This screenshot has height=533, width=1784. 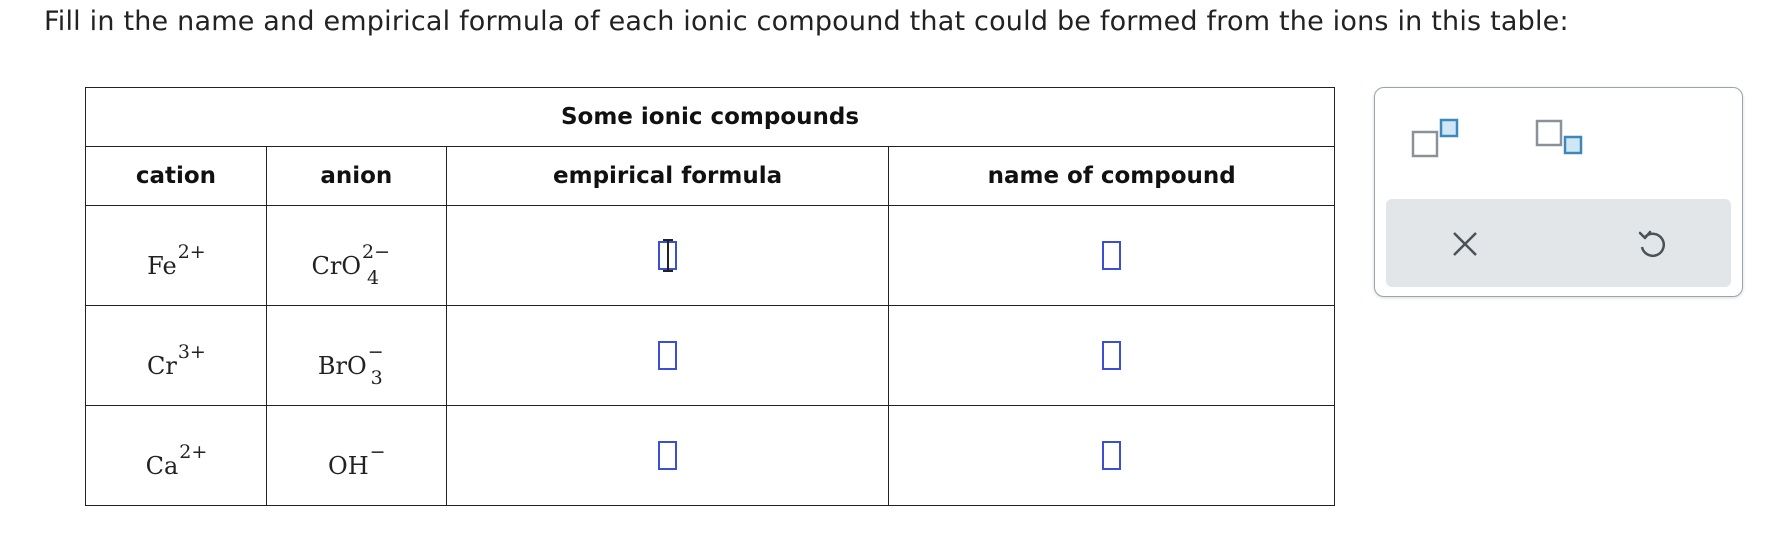 What do you see at coordinates (357, 460) in the screenshot?
I see `anion-ion: OH−` at bounding box center [357, 460].